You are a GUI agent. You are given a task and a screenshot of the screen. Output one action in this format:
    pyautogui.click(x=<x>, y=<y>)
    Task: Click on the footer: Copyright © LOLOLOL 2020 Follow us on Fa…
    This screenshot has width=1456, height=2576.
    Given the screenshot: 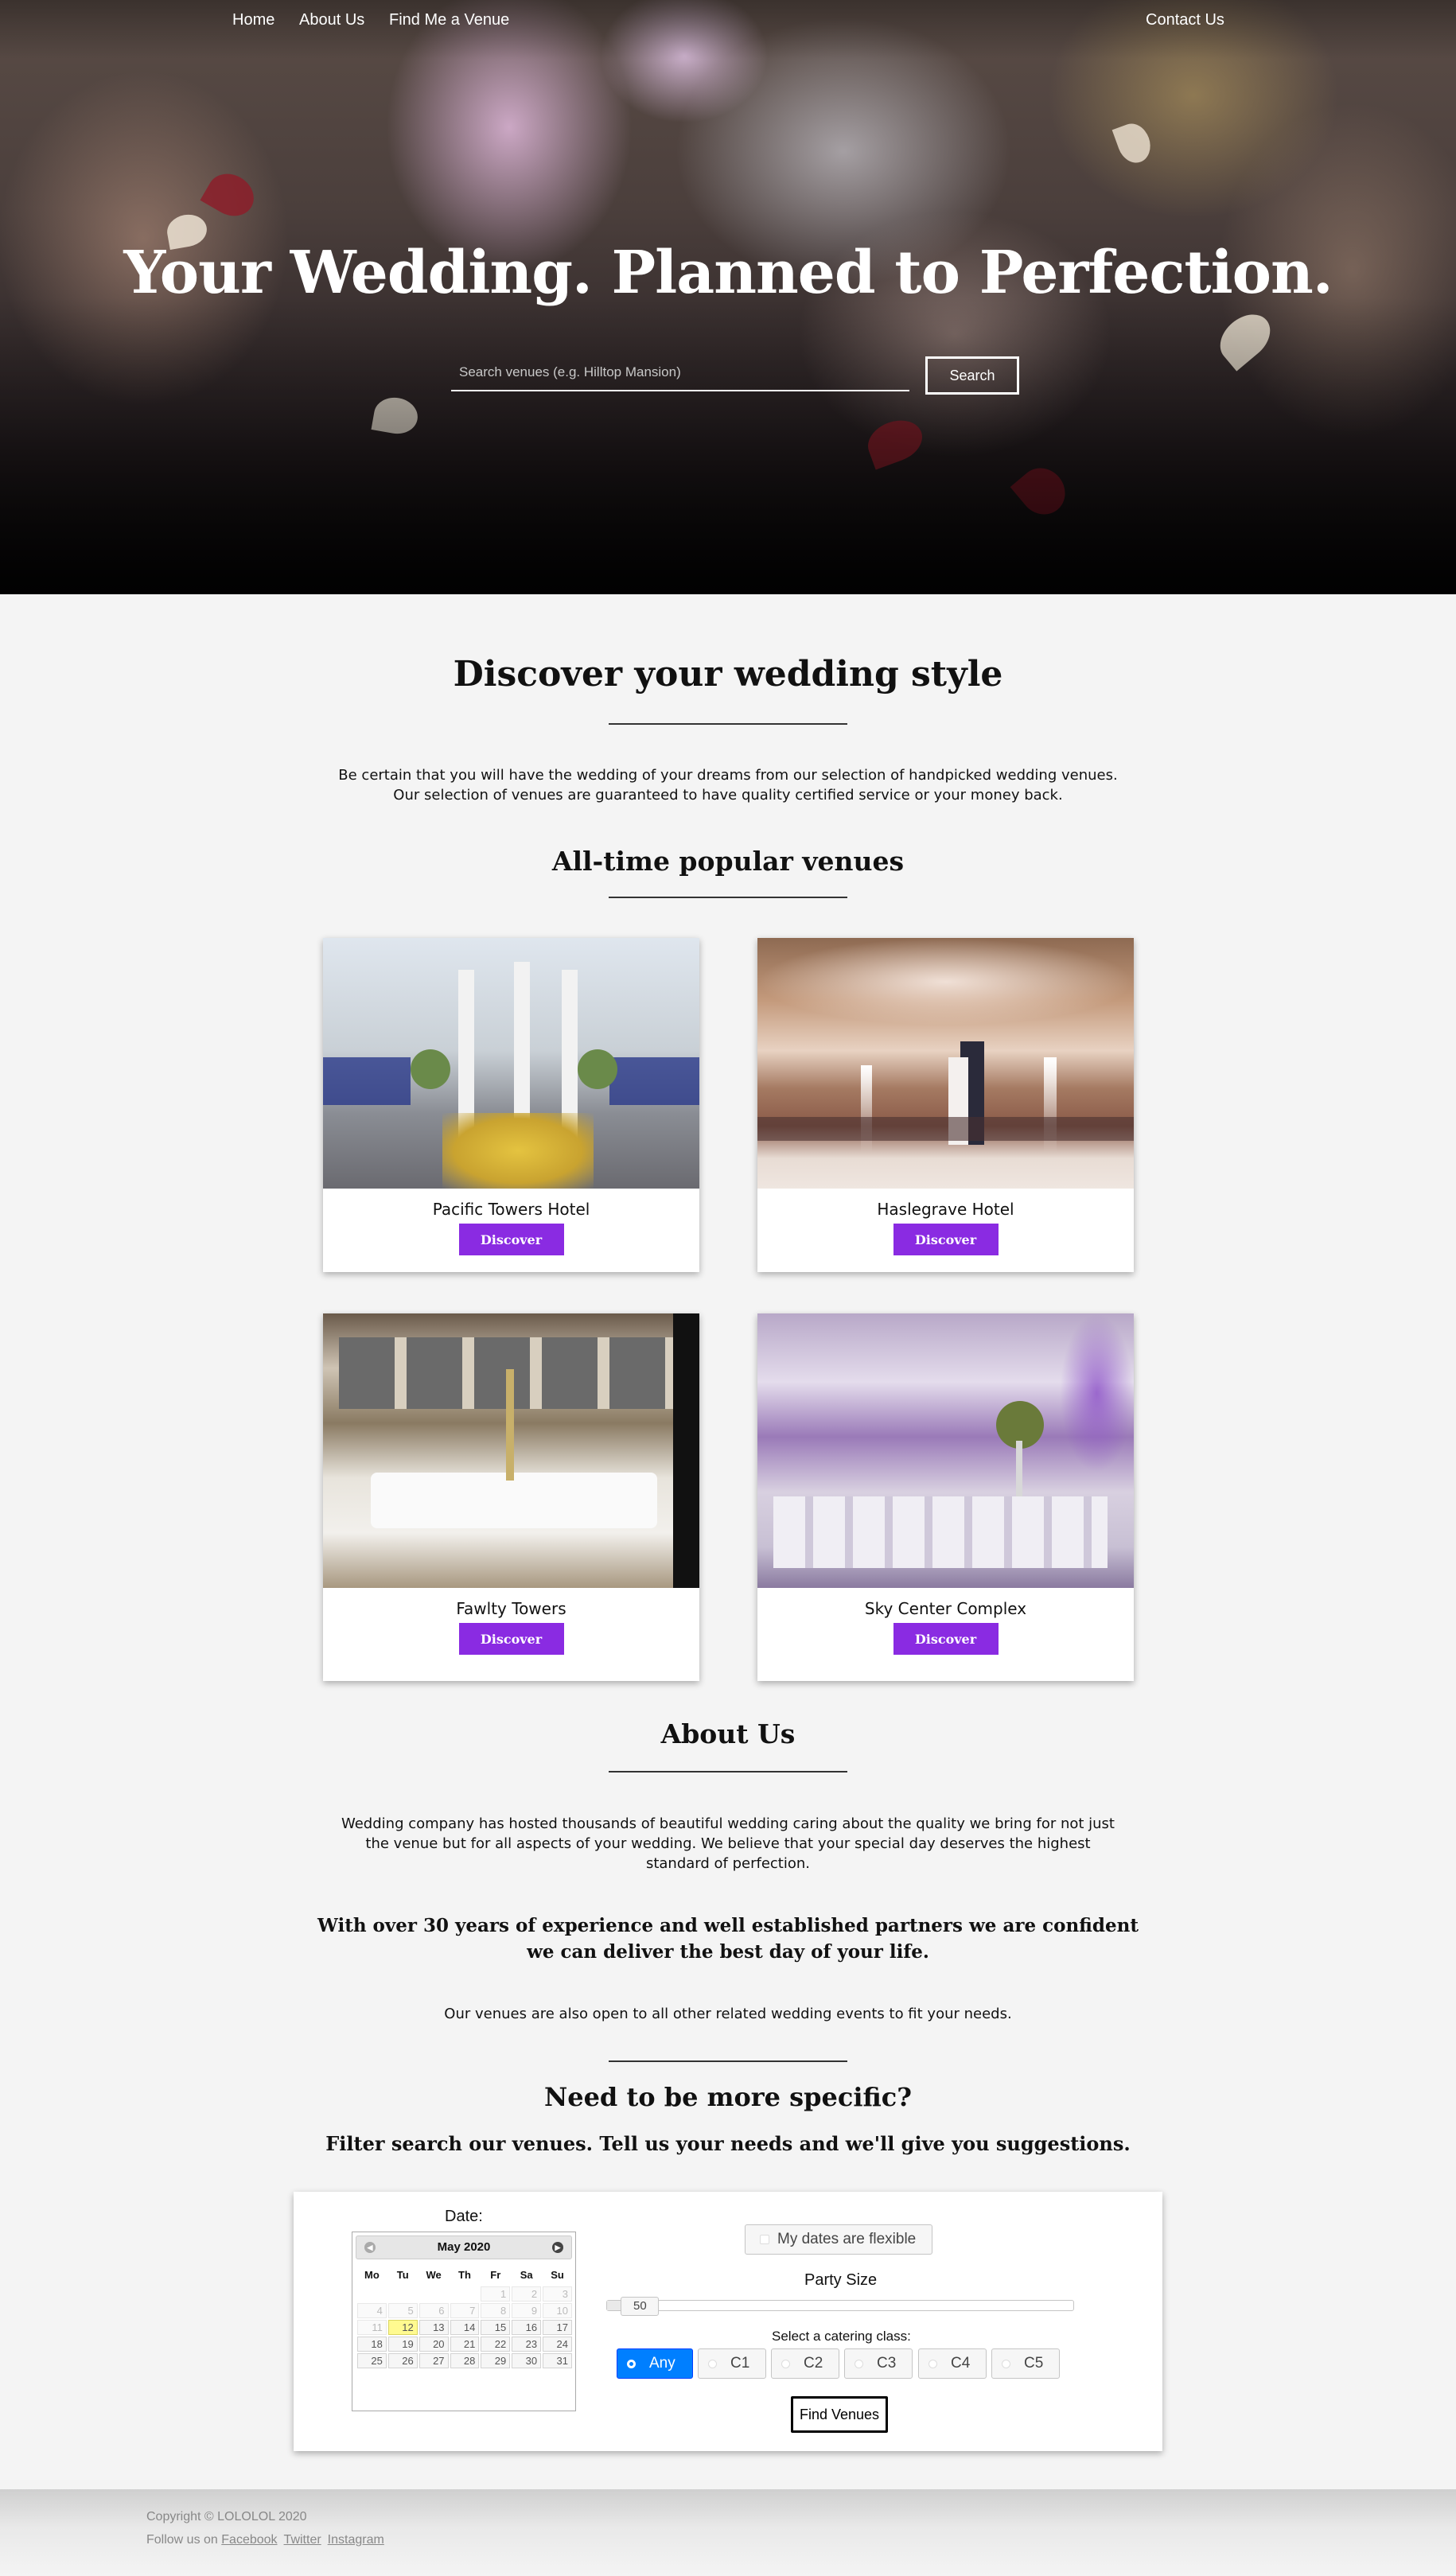 What is the action you would take?
    pyautogui.click(x=728, y=2533)
    